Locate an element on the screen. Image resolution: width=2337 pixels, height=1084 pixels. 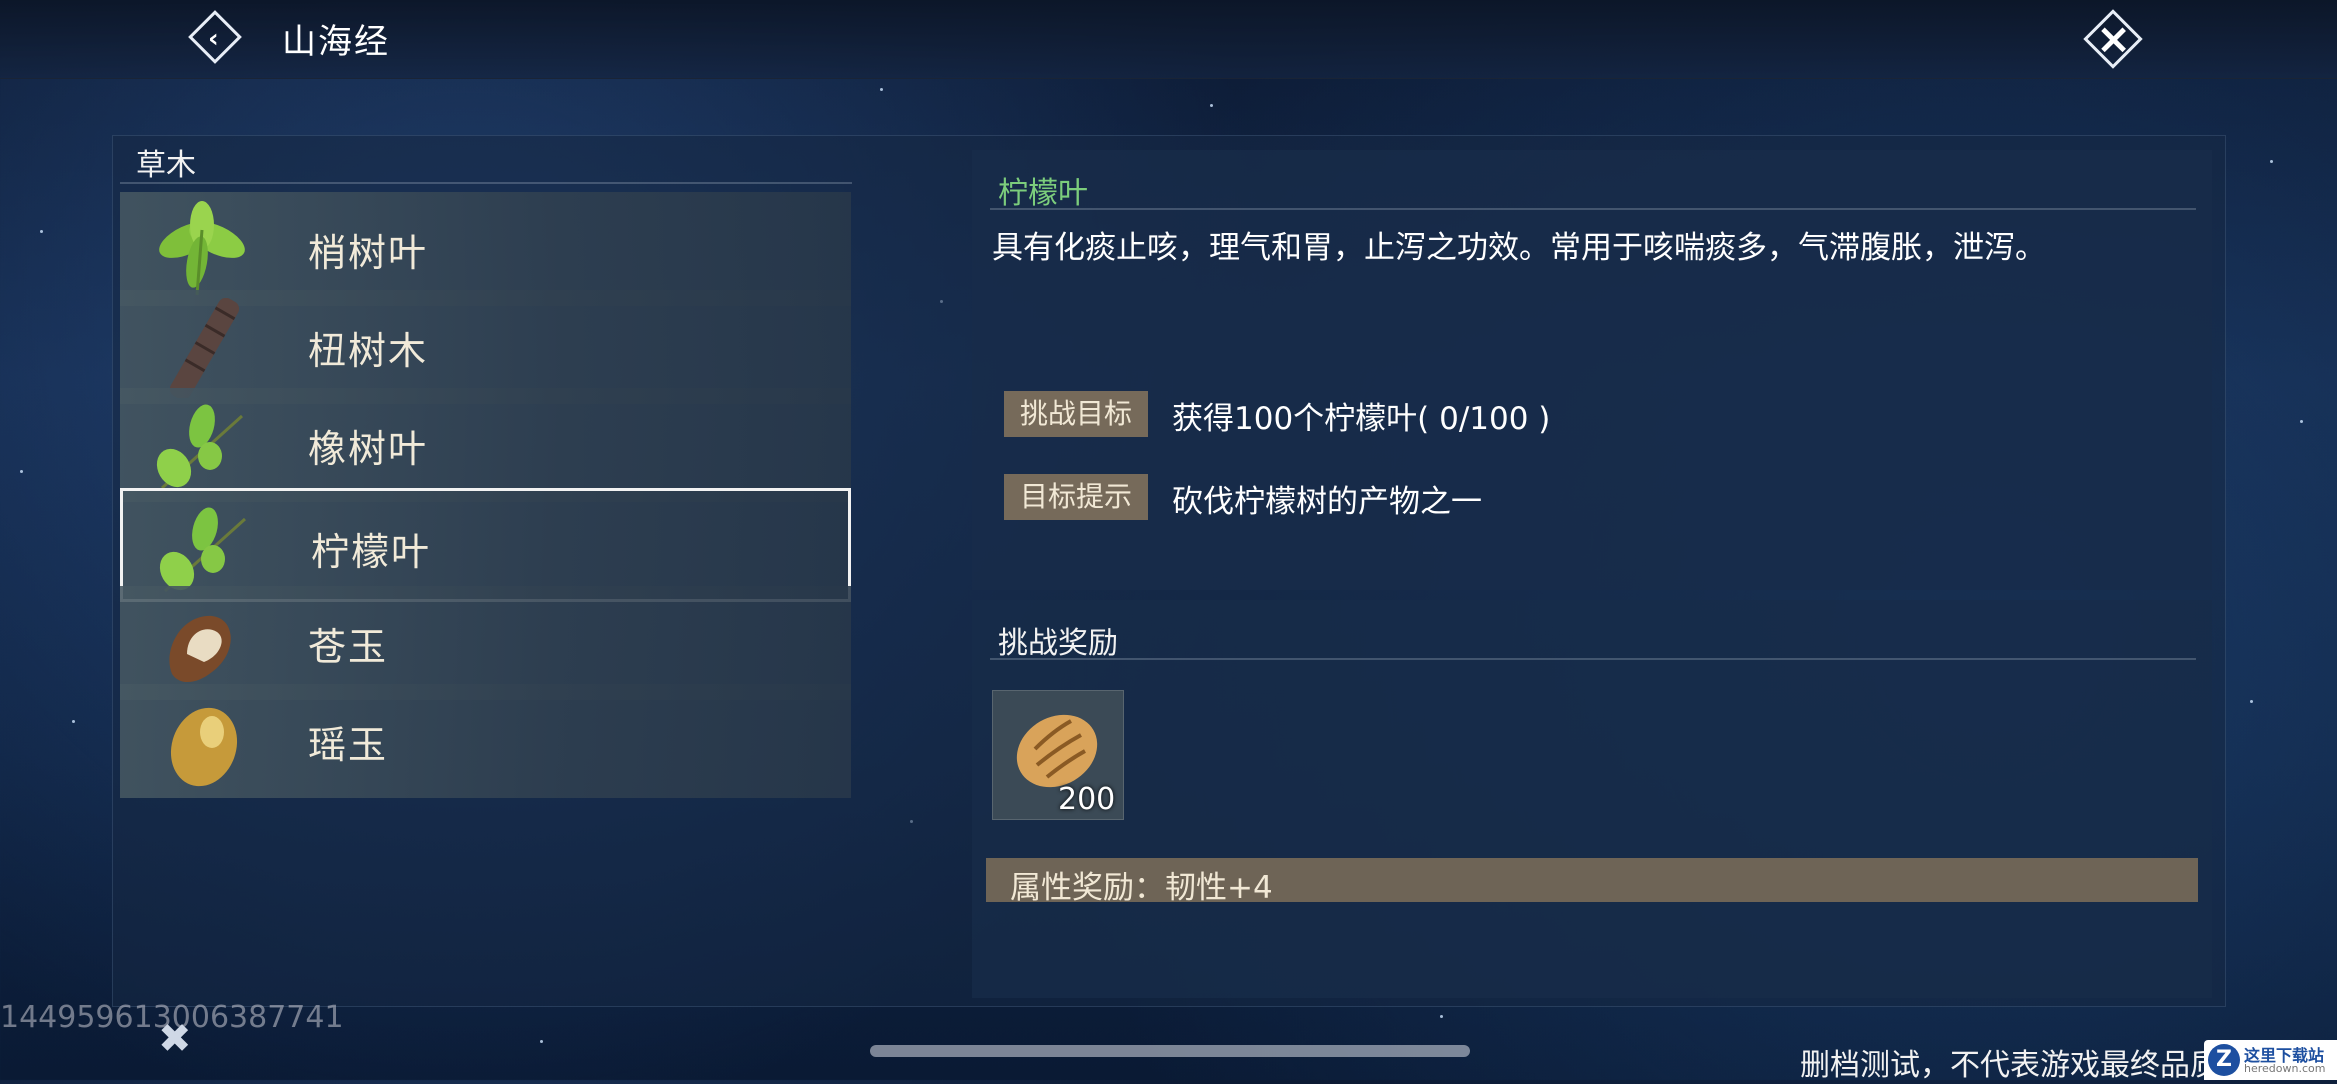
detail-item-name: 柠檬叶 is located at coordinates (1043, 193).